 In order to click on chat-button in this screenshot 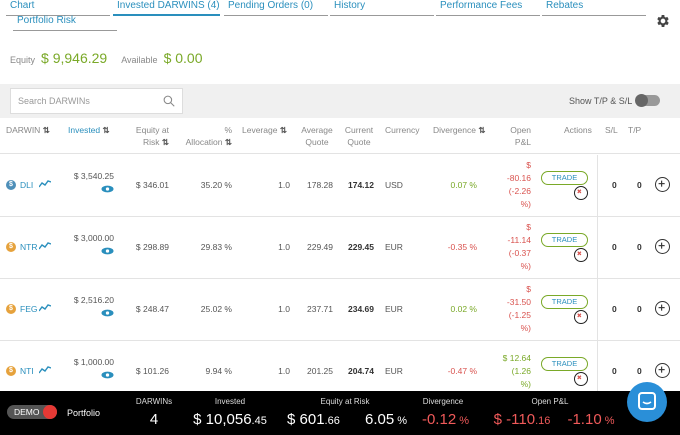, I will do `click(647, 402)`.